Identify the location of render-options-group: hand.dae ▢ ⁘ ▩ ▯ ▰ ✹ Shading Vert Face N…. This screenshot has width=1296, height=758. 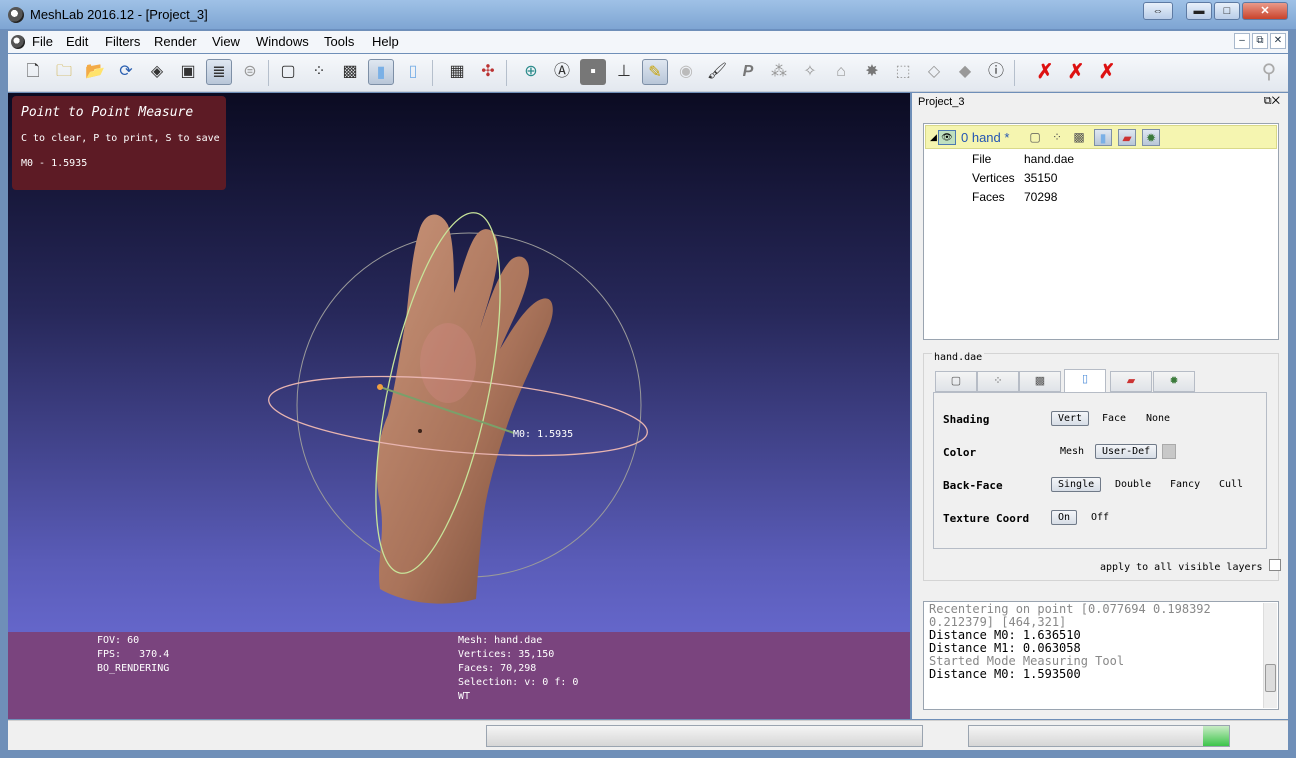
(1102, 466).